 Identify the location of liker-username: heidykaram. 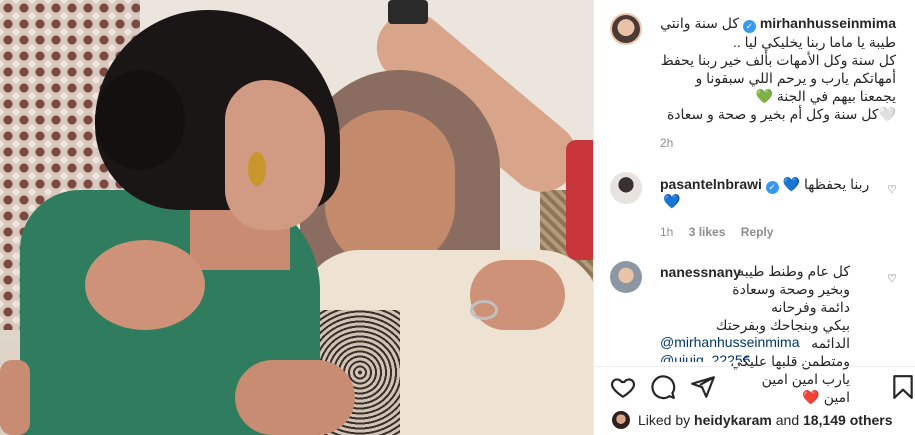
(733, 420).